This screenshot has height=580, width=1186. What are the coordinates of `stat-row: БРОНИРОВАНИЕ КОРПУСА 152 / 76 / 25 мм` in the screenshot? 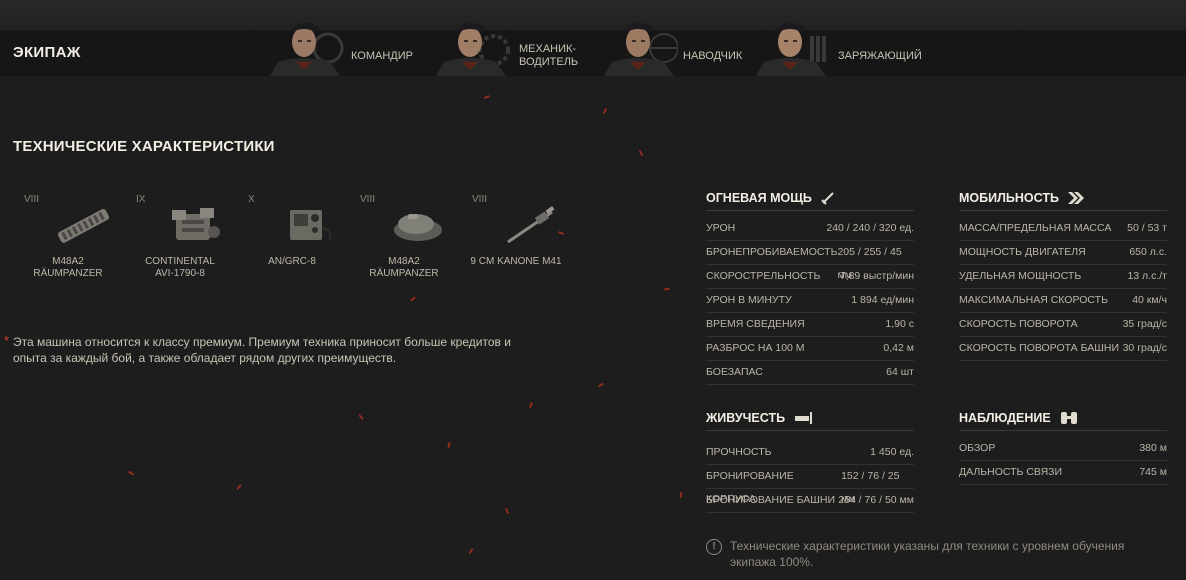 It's located at (810, 485).